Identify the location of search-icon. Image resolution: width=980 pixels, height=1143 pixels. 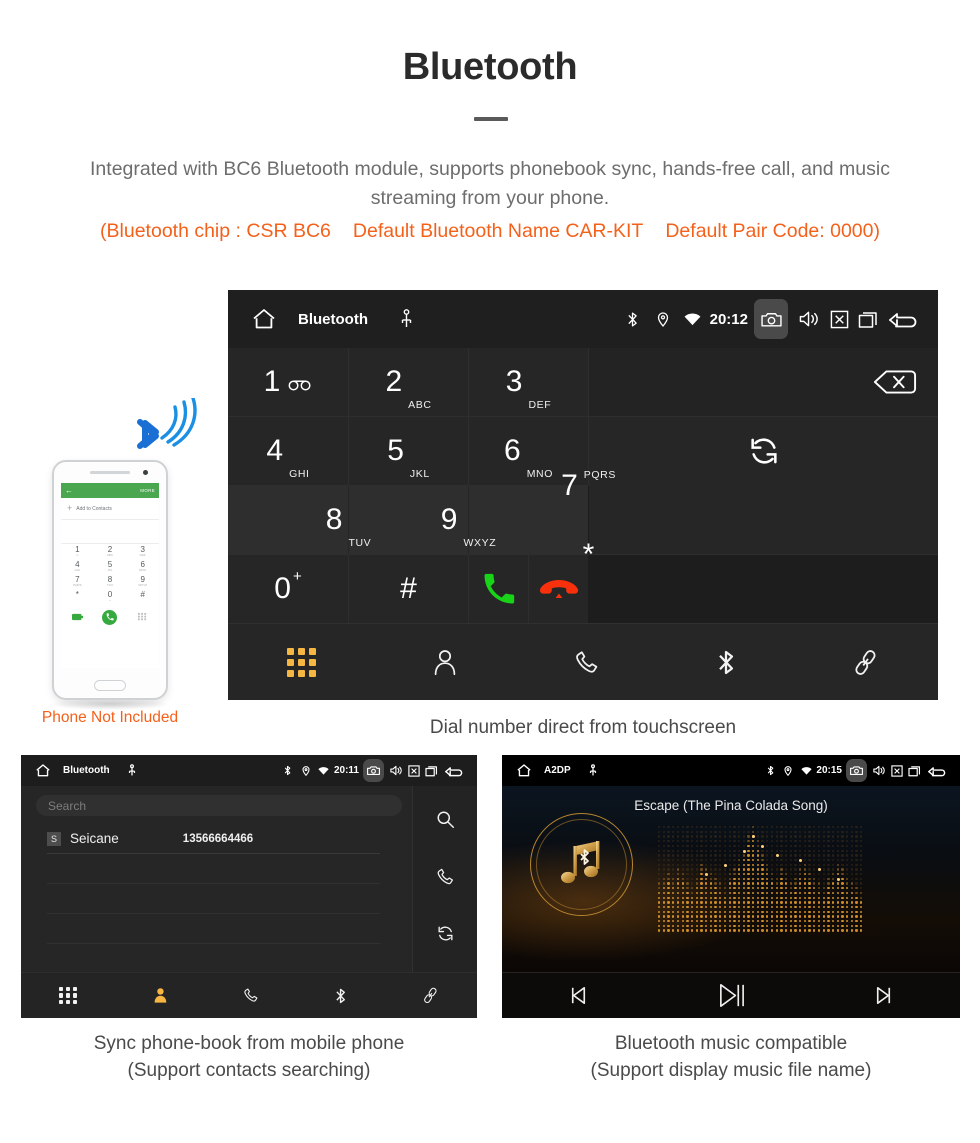
(445, 822).